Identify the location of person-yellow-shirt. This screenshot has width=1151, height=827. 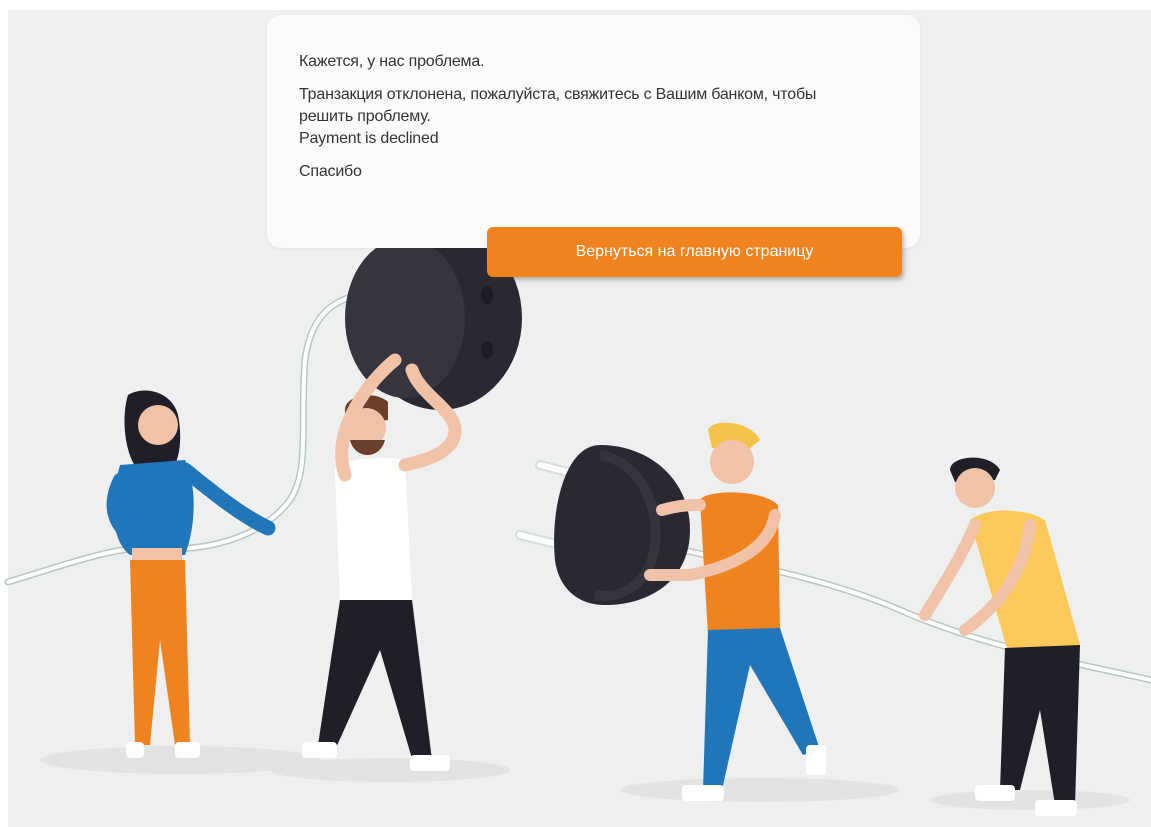
(999, 636).